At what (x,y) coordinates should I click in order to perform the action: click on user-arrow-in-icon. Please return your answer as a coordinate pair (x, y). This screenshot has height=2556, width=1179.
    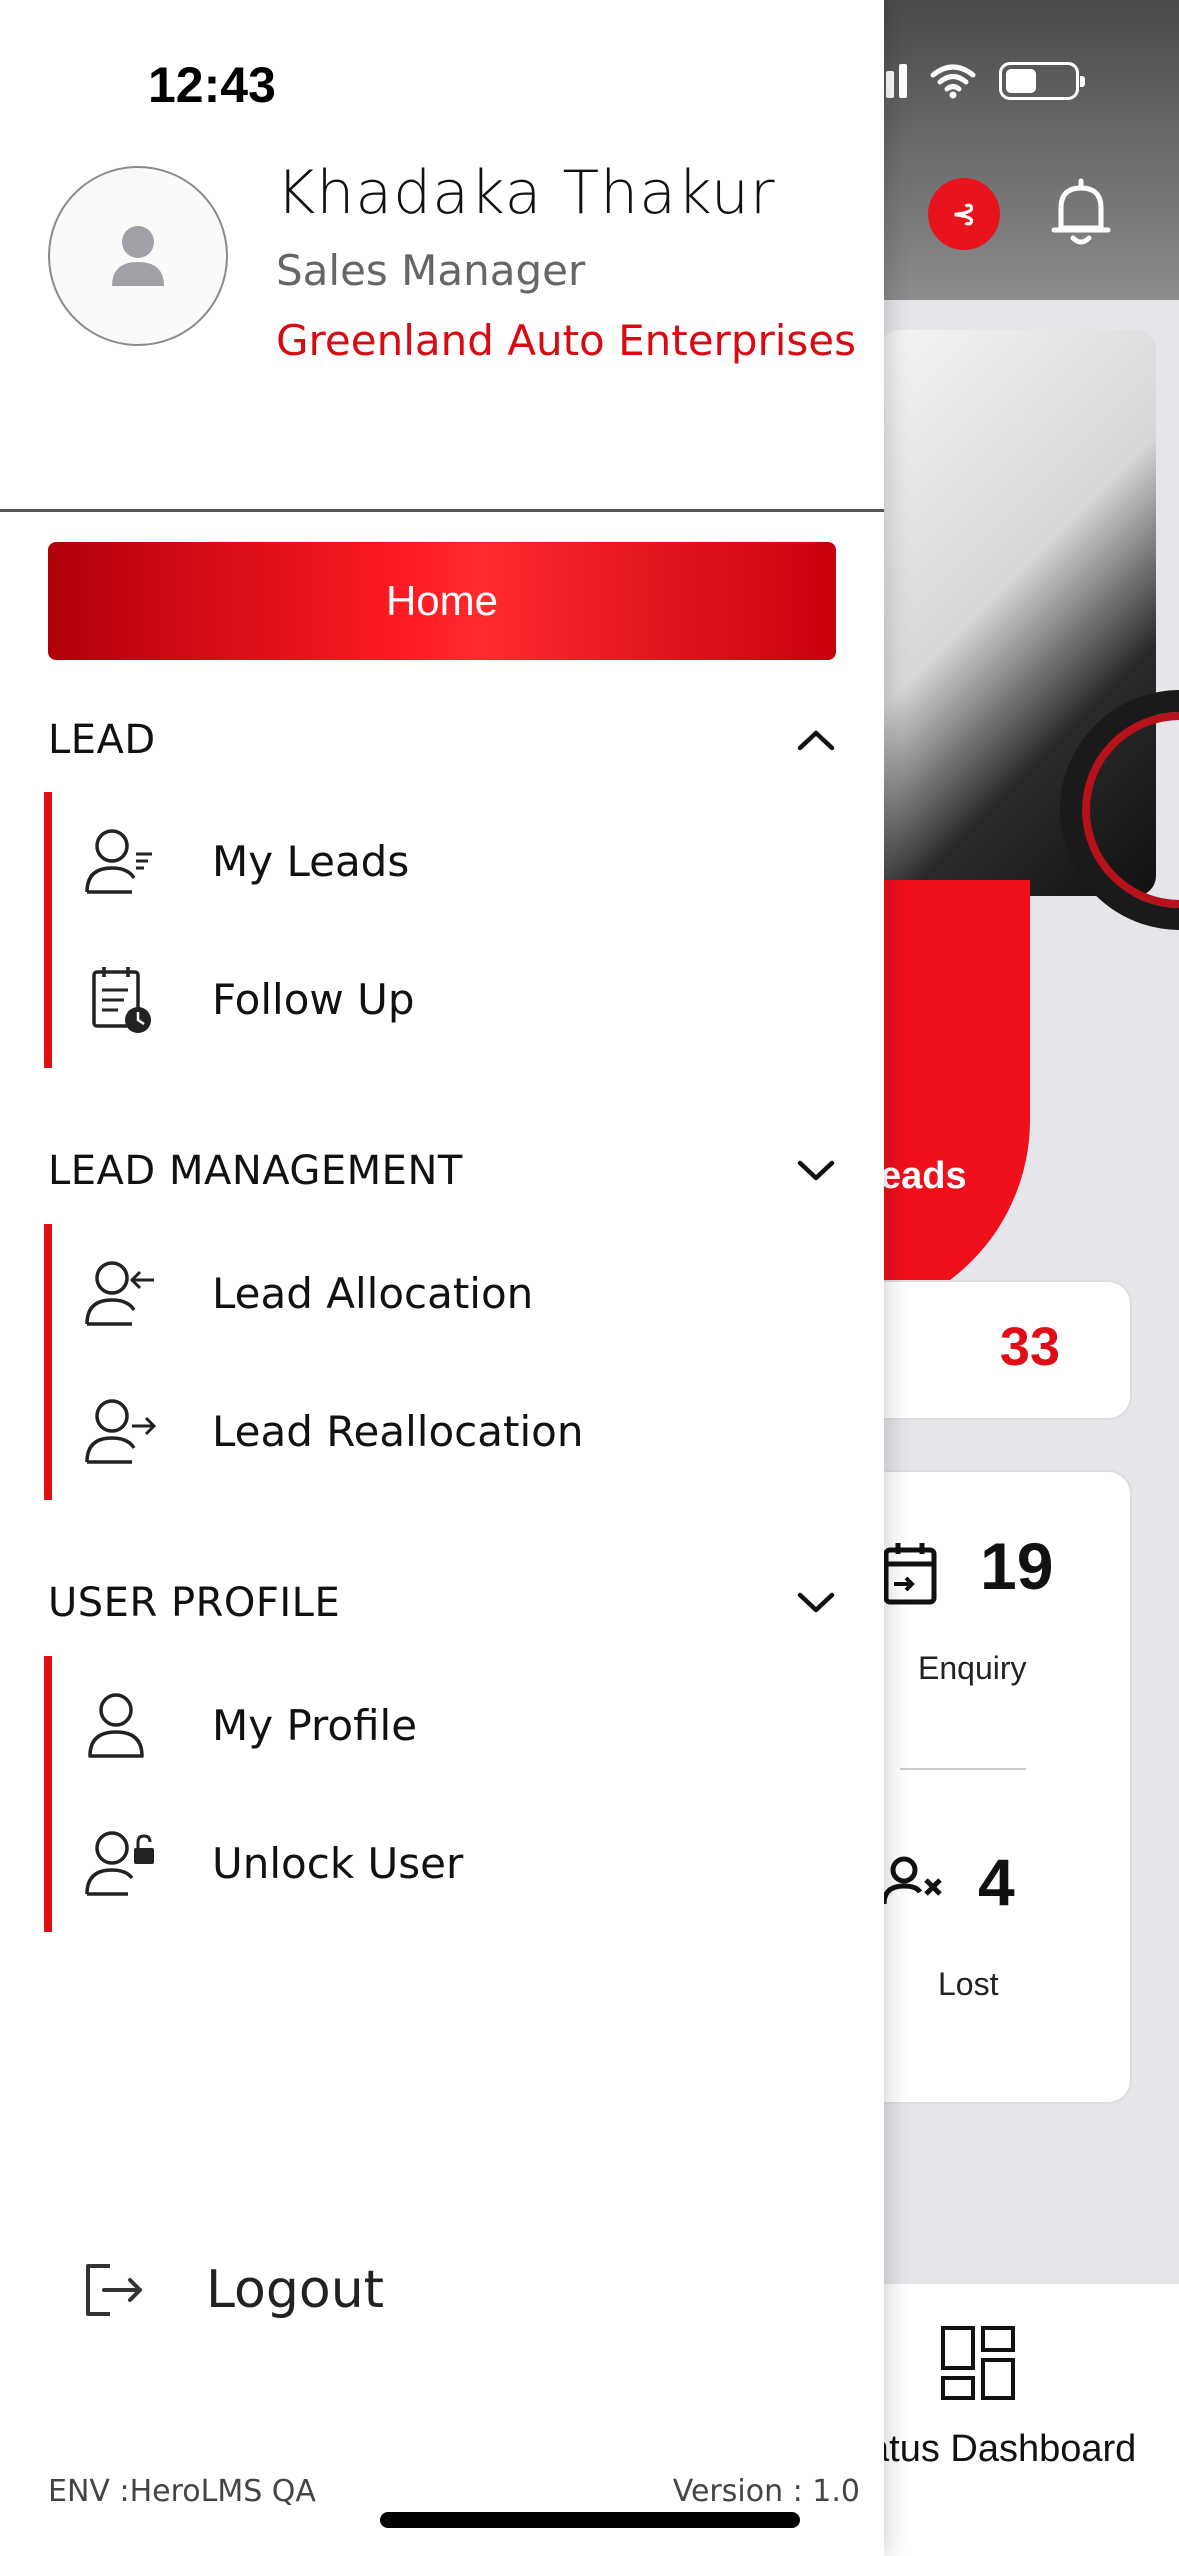
    Looking at the image, I should click on (119, 1293).